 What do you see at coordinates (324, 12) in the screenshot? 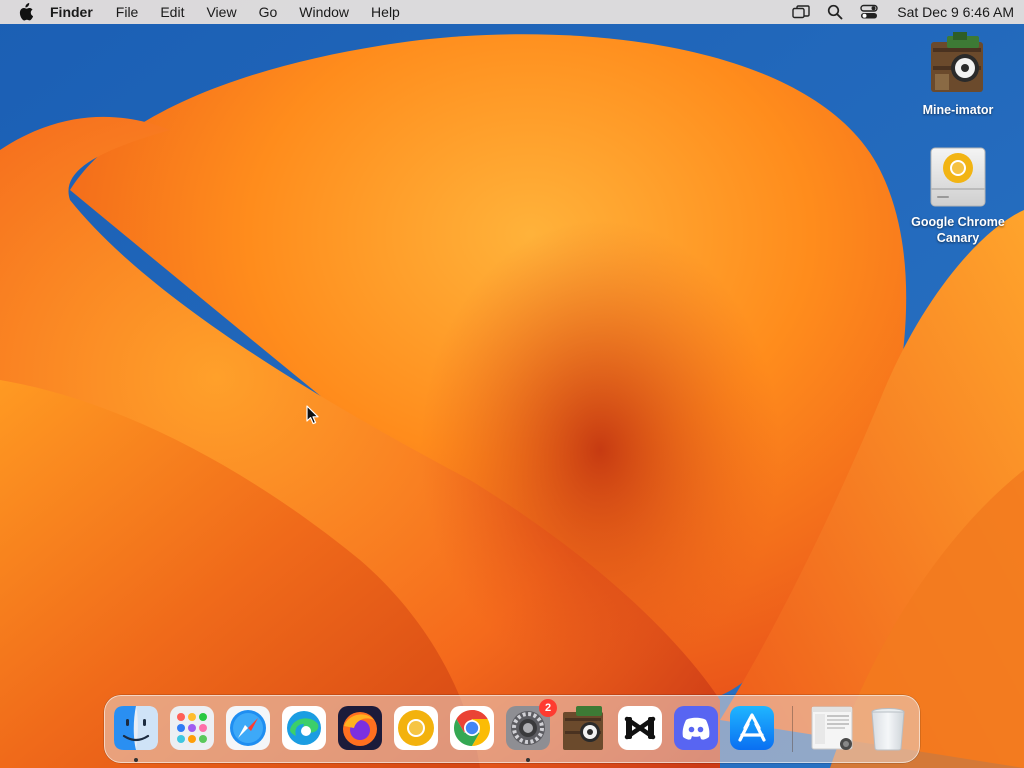
I see `menu-window: Window` at bounding box center [324, 12].